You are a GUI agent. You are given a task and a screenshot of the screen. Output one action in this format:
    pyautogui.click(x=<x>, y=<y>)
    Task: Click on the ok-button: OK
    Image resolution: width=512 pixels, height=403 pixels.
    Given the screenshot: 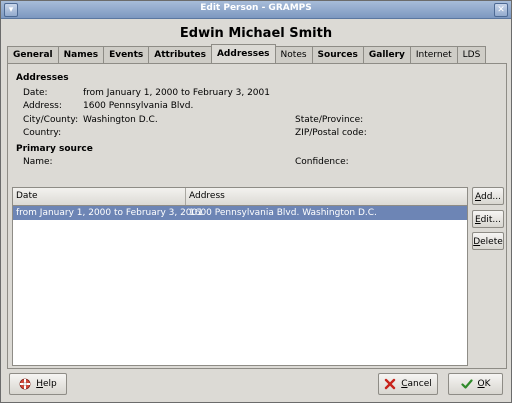 What is the action you would take?
    pyautogui.click(x=475, y=384)
    